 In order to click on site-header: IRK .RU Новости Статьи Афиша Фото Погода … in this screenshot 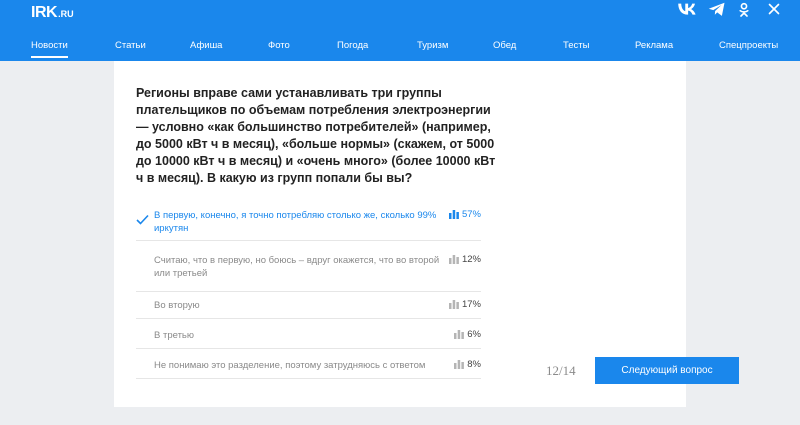, I will do `click(400, 30)`.